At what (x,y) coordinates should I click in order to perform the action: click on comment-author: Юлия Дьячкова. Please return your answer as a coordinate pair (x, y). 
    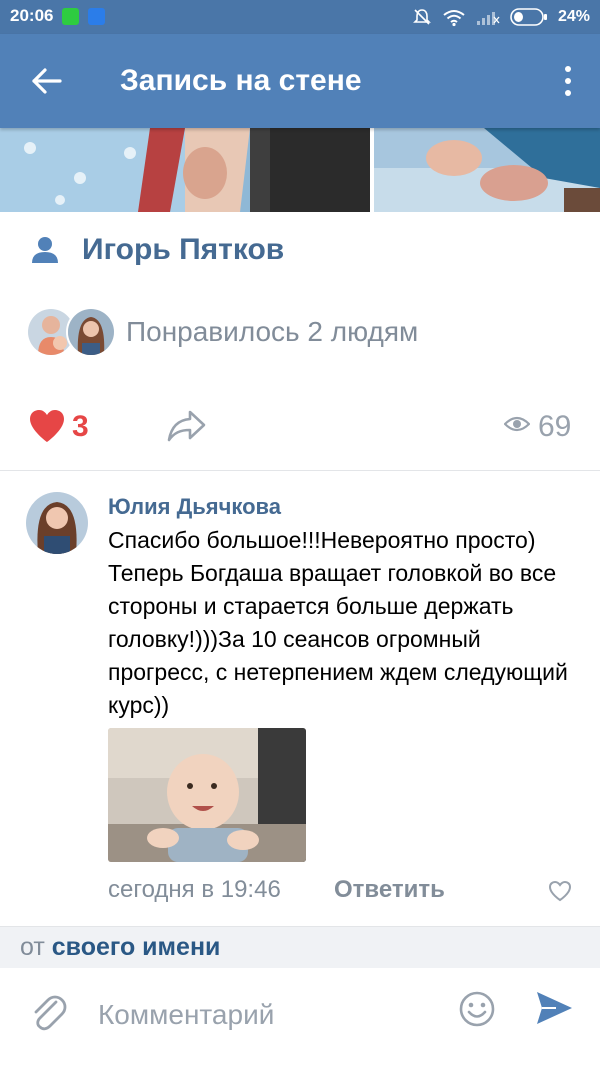
    Looking at the image, I should click on (194, 507).